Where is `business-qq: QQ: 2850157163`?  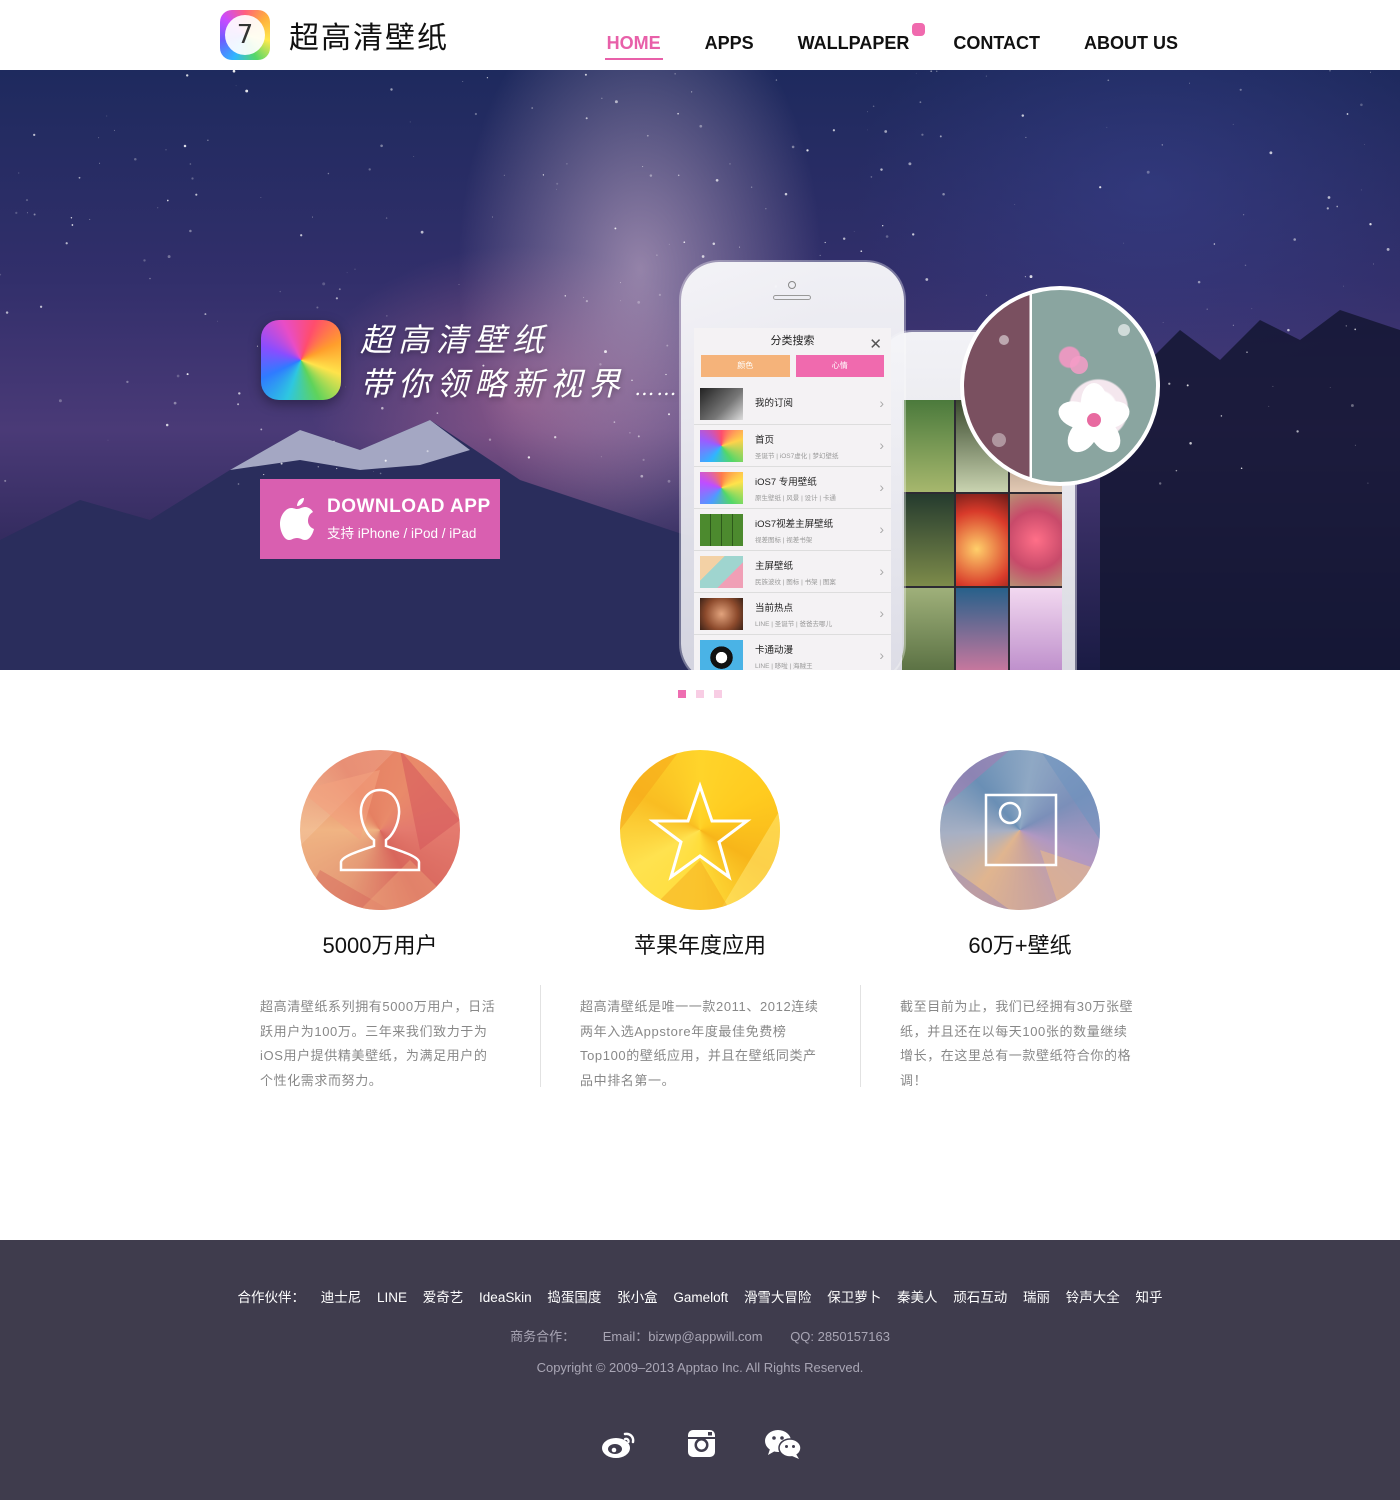
business-qq: QQ: 2850157163 is located at coordinates (840, 1336).